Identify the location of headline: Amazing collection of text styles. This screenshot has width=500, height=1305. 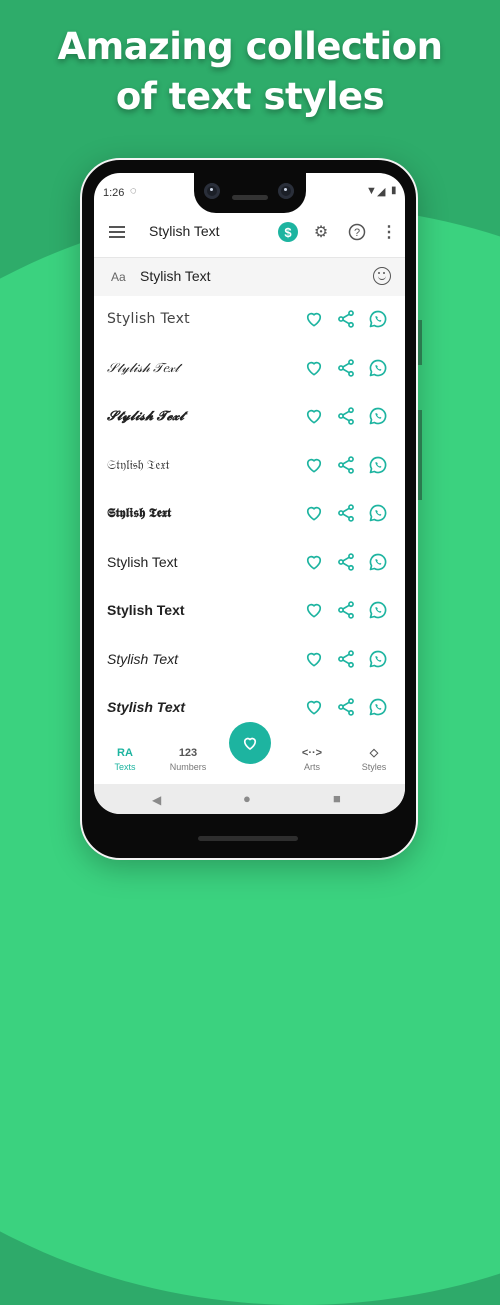
(250, 72).